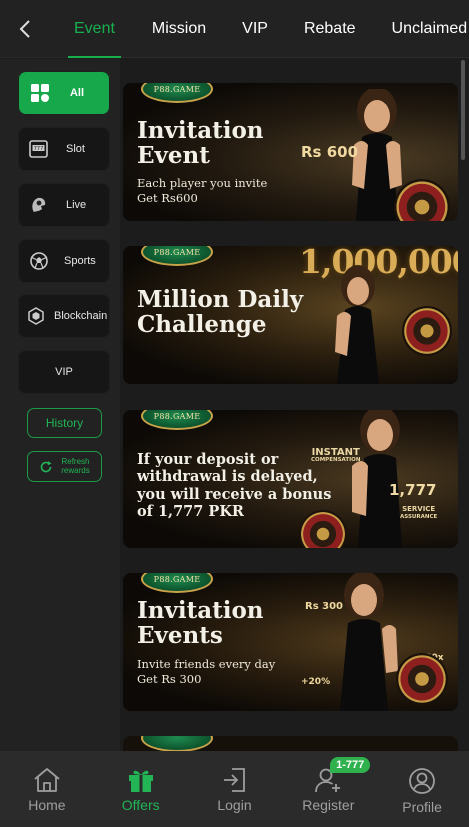 The width and height of the screenshot is (469, 827). What do you see at coordinates (64, 205) in the screenshot?
I see `category-live: Live` at bounding box center [64, 205].